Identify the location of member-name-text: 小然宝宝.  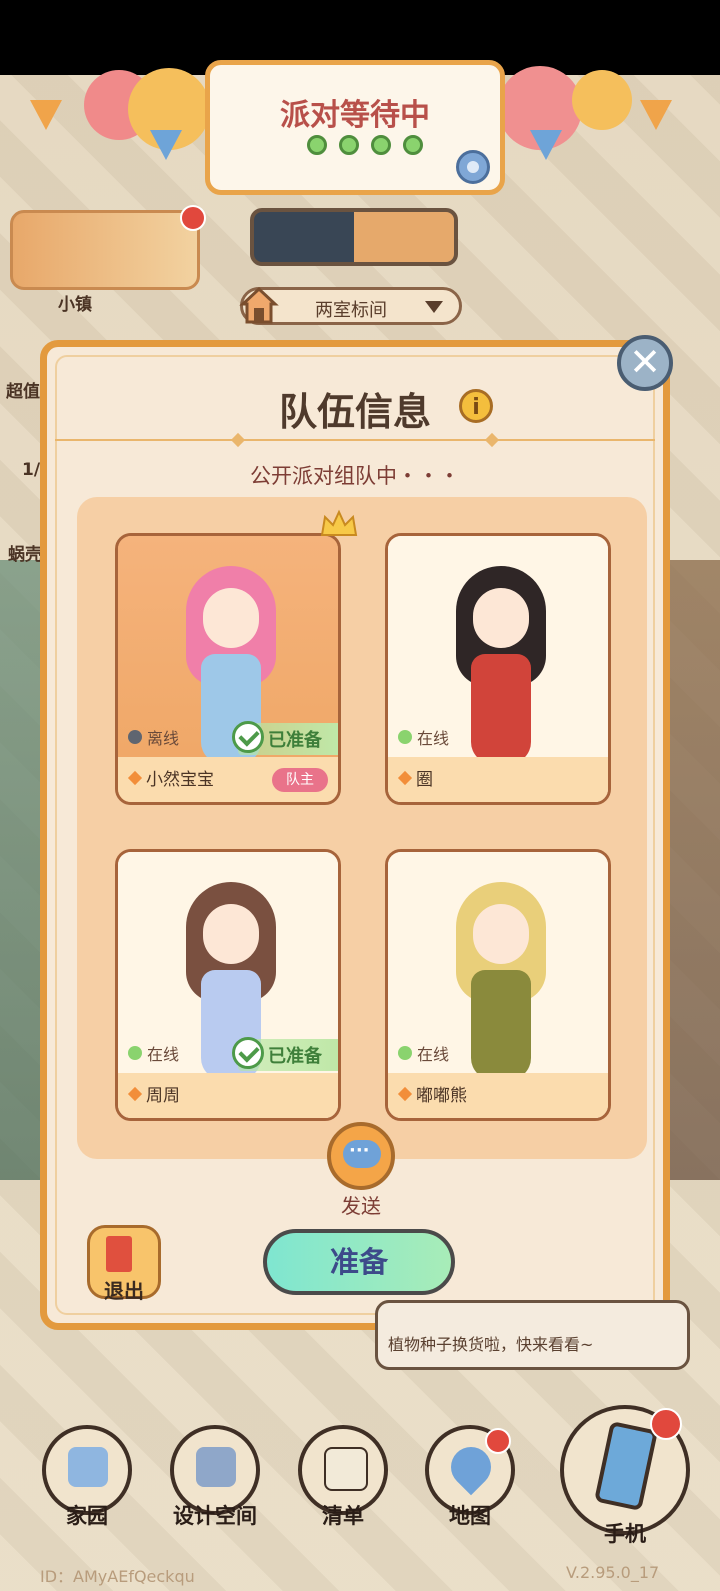
(180, 780).